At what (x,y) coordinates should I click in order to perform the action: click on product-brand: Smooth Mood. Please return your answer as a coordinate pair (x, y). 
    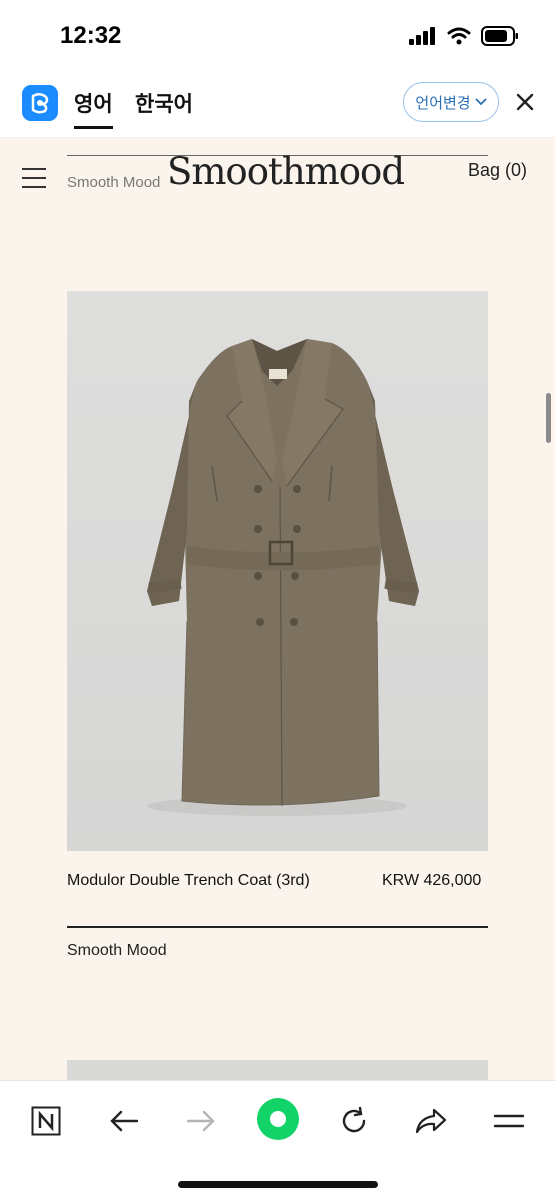
    Looking at the image, I should click on (117, 950).